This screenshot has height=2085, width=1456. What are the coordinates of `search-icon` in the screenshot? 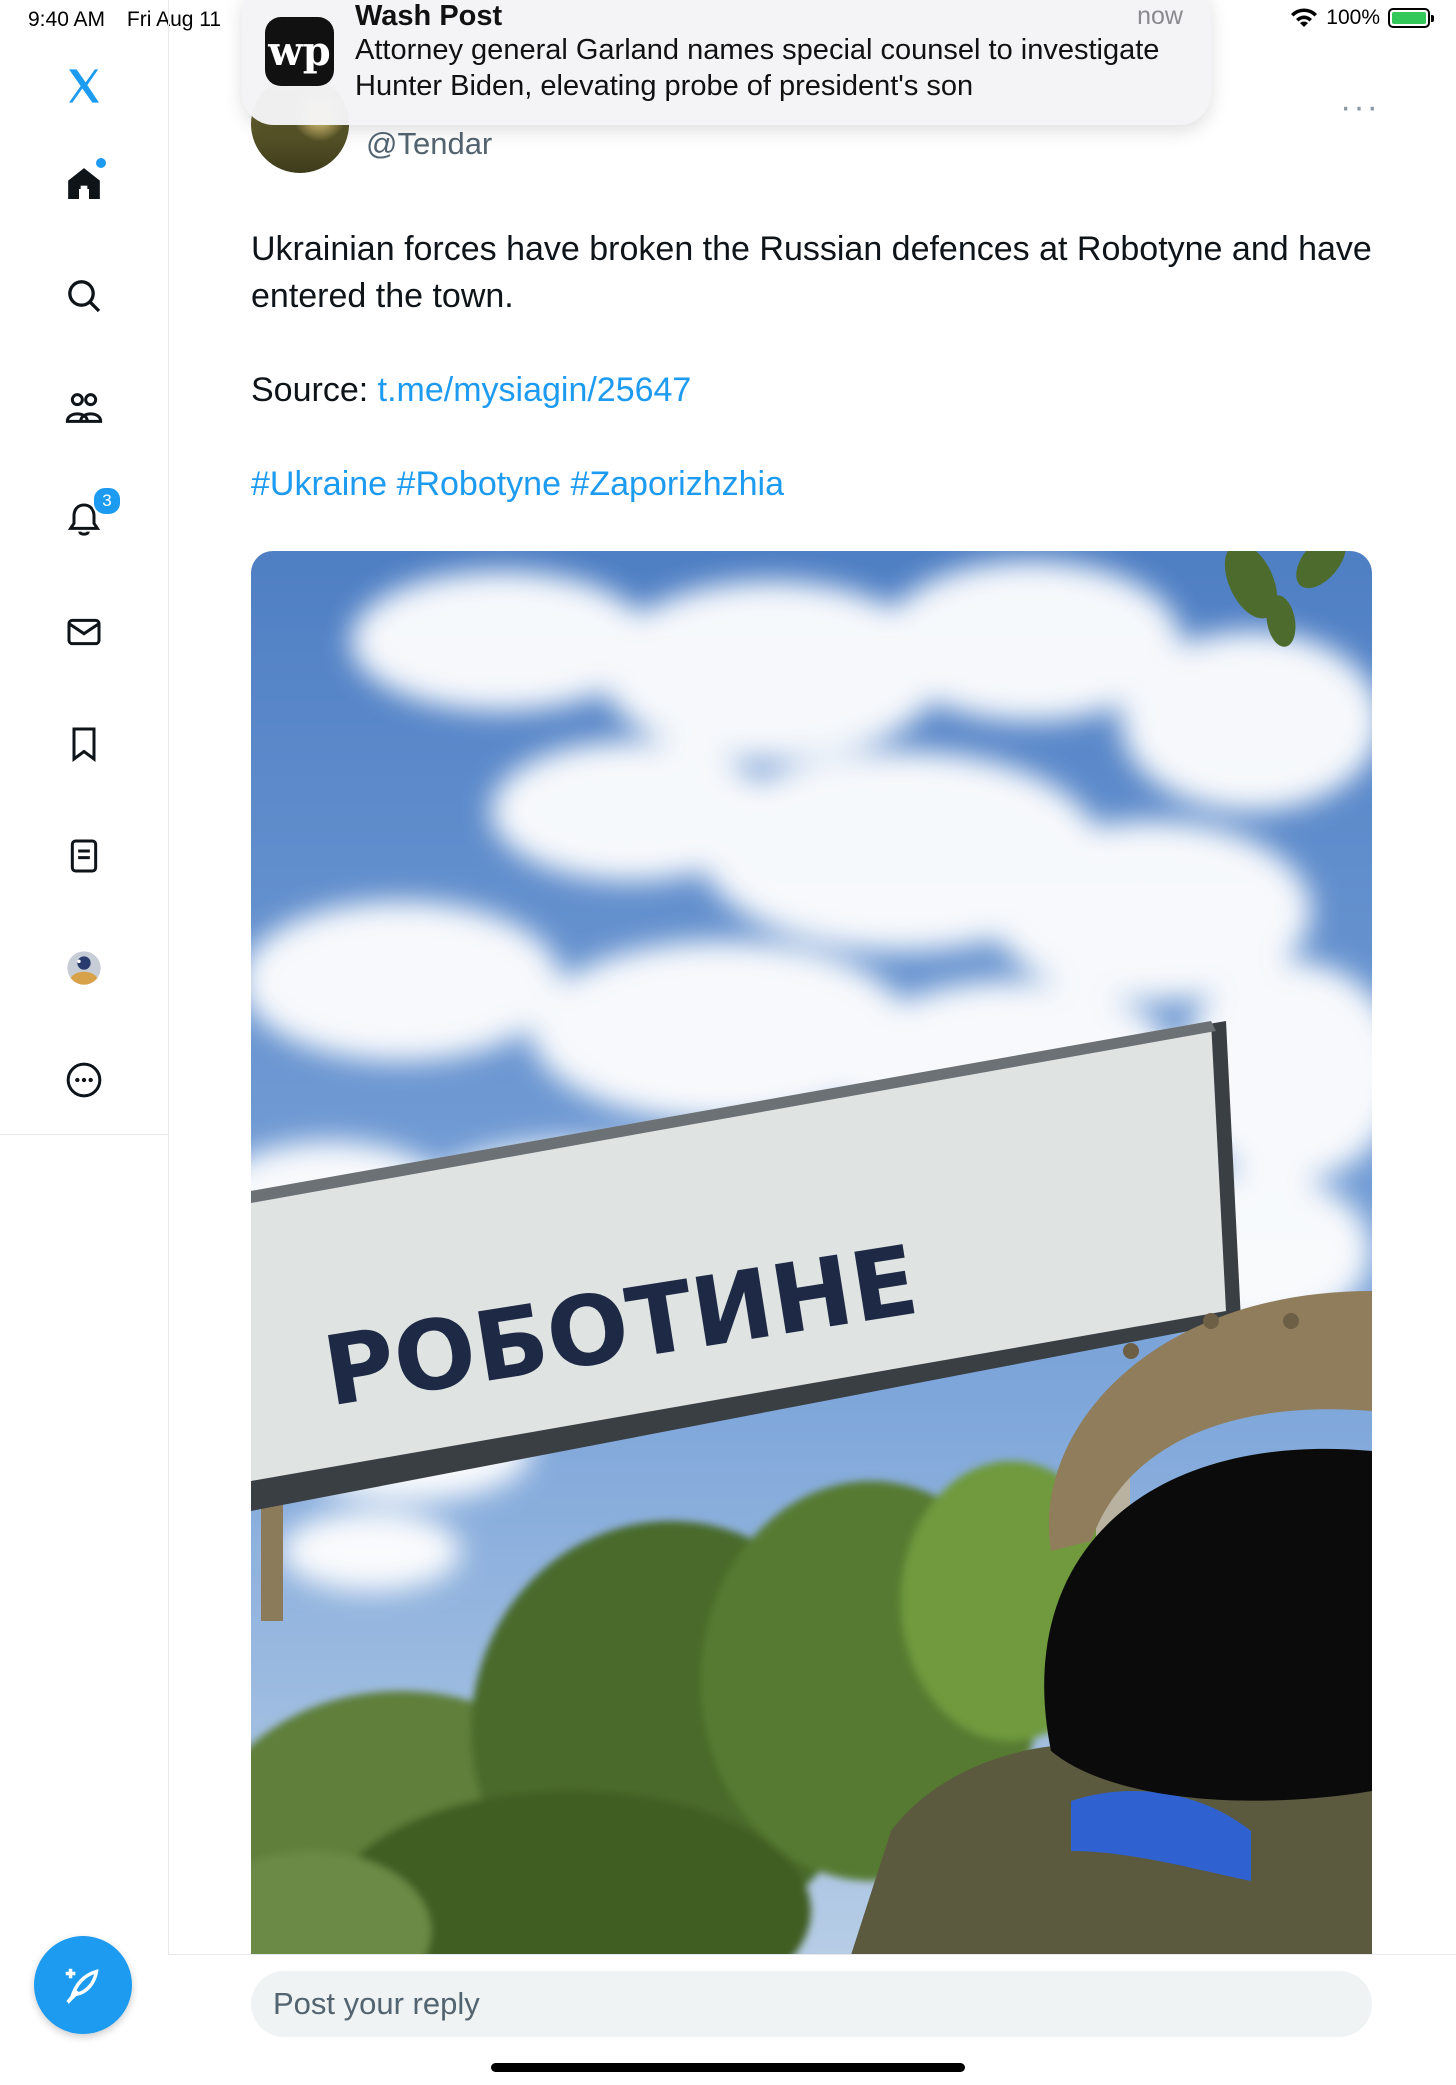 It's located at (84, 296).